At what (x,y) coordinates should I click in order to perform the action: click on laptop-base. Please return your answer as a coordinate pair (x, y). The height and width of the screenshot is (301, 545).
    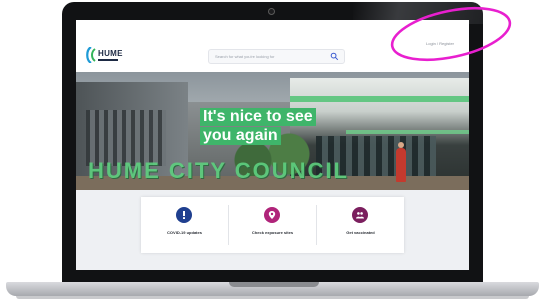
    Looking at the image, I should click on (272, 289).